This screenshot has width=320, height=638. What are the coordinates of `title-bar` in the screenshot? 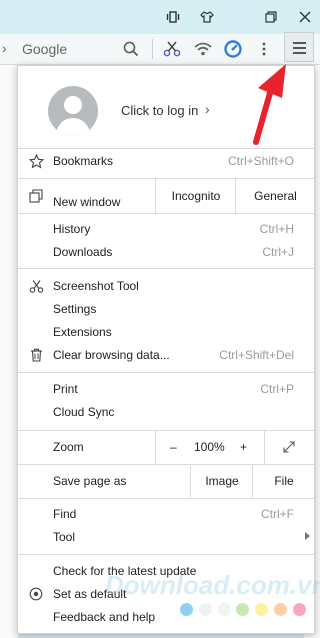 It's located at (160, 17).